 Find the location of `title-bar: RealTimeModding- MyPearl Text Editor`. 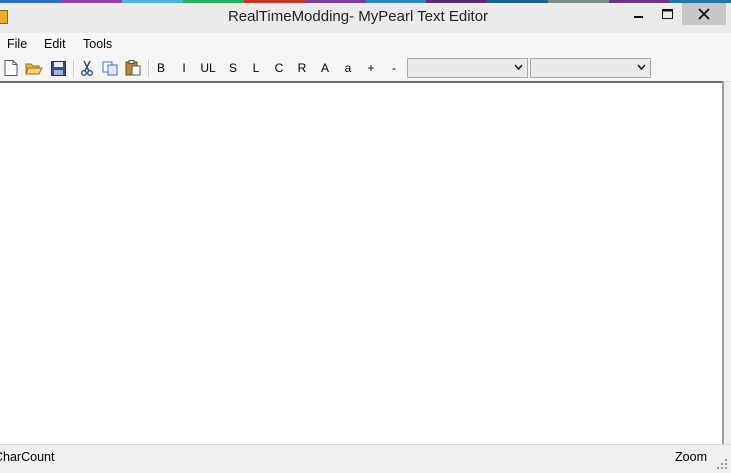

title-bar: RealTimeModding- MyPearl Text Editor is located at coordinates (365, 18).